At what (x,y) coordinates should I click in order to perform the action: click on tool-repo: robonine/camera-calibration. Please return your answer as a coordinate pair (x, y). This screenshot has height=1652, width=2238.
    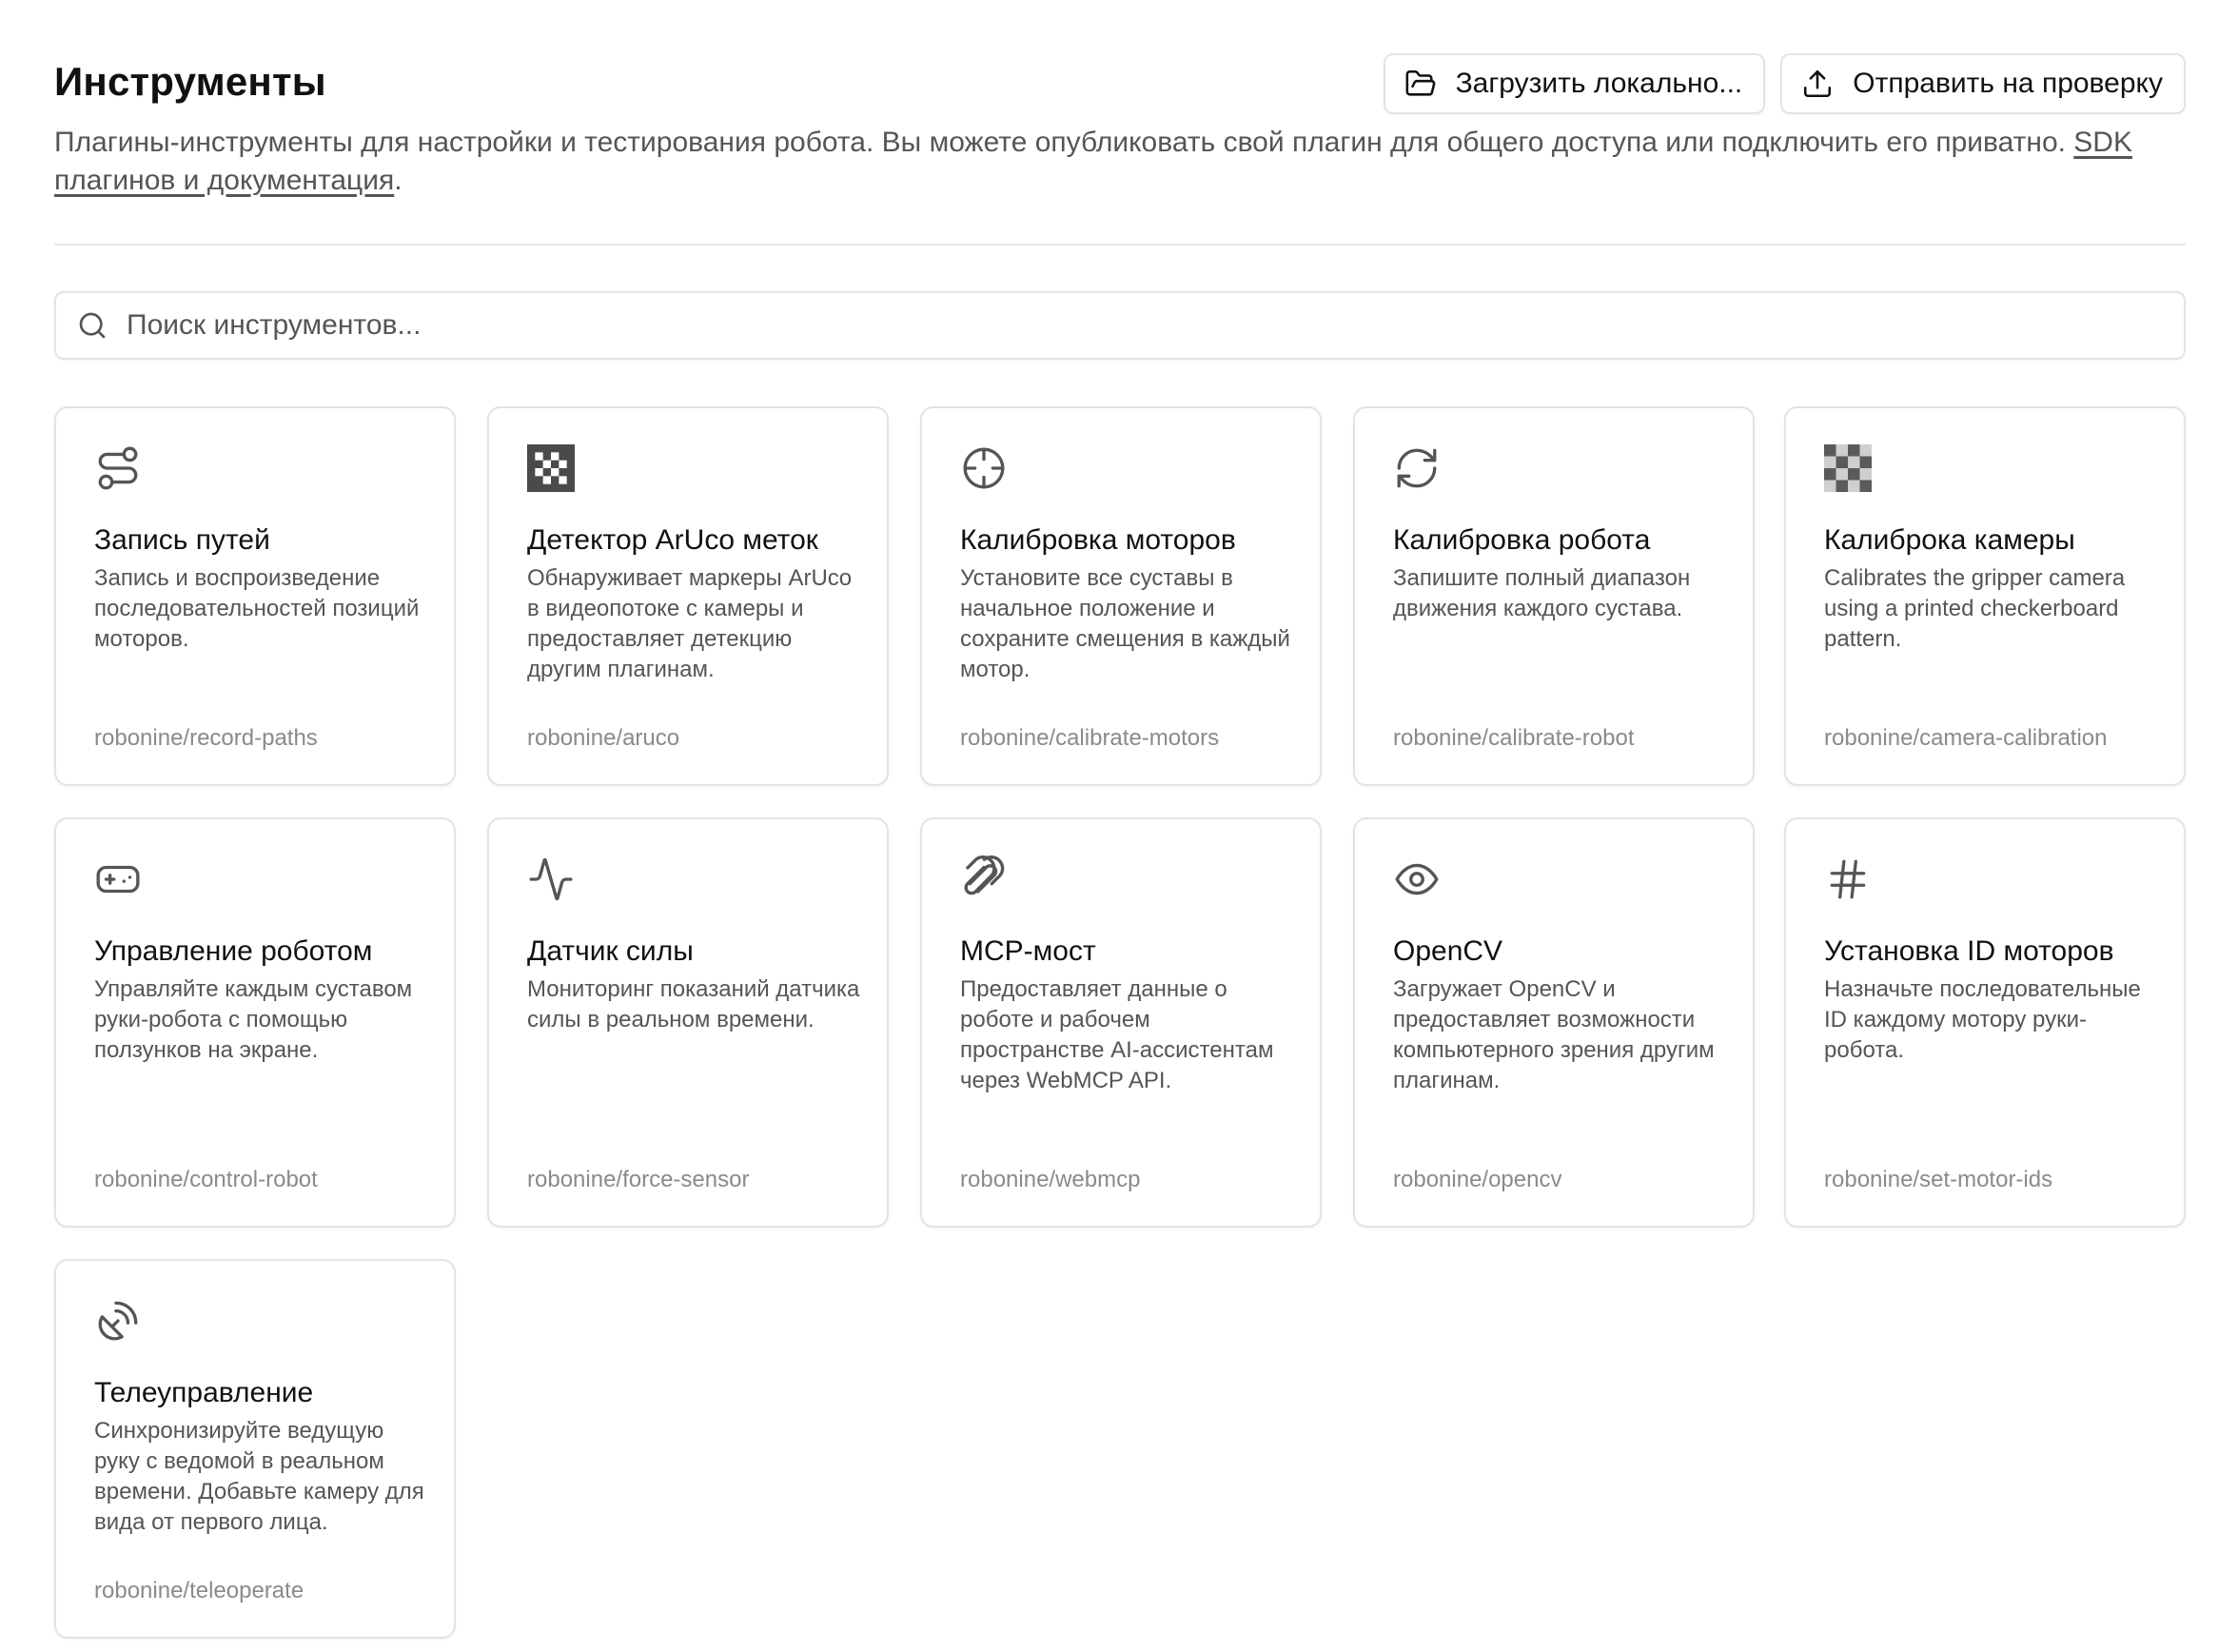
    Looking at the image, I should click on (1966, 738).